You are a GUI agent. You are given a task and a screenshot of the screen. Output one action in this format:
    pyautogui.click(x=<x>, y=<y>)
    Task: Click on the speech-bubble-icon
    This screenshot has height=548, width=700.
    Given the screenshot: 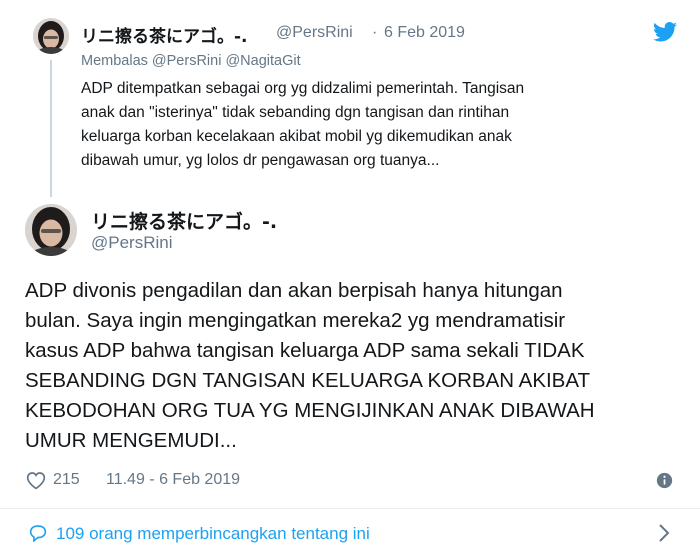 What is the action you would take?
    pyautogui.click(x=38, y=535)
    